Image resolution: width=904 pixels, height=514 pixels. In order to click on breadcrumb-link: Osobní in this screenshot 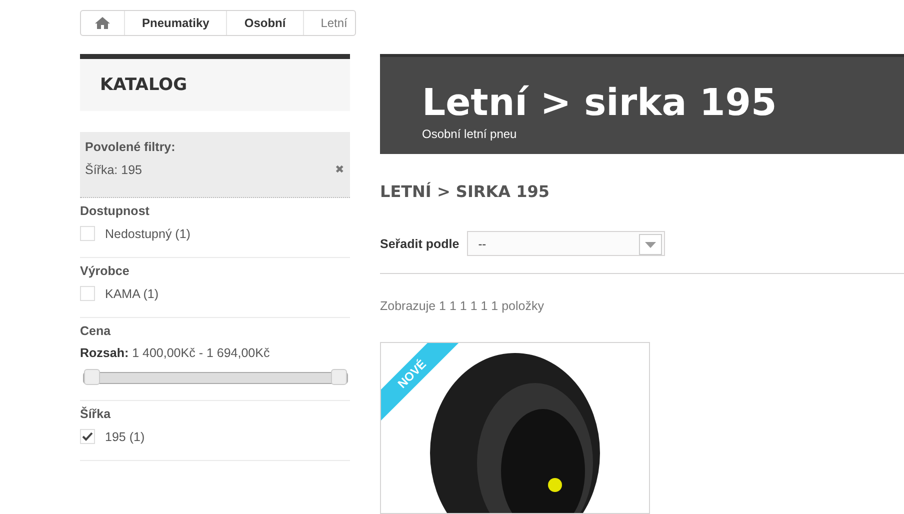, I will do `click(265, 23)`.